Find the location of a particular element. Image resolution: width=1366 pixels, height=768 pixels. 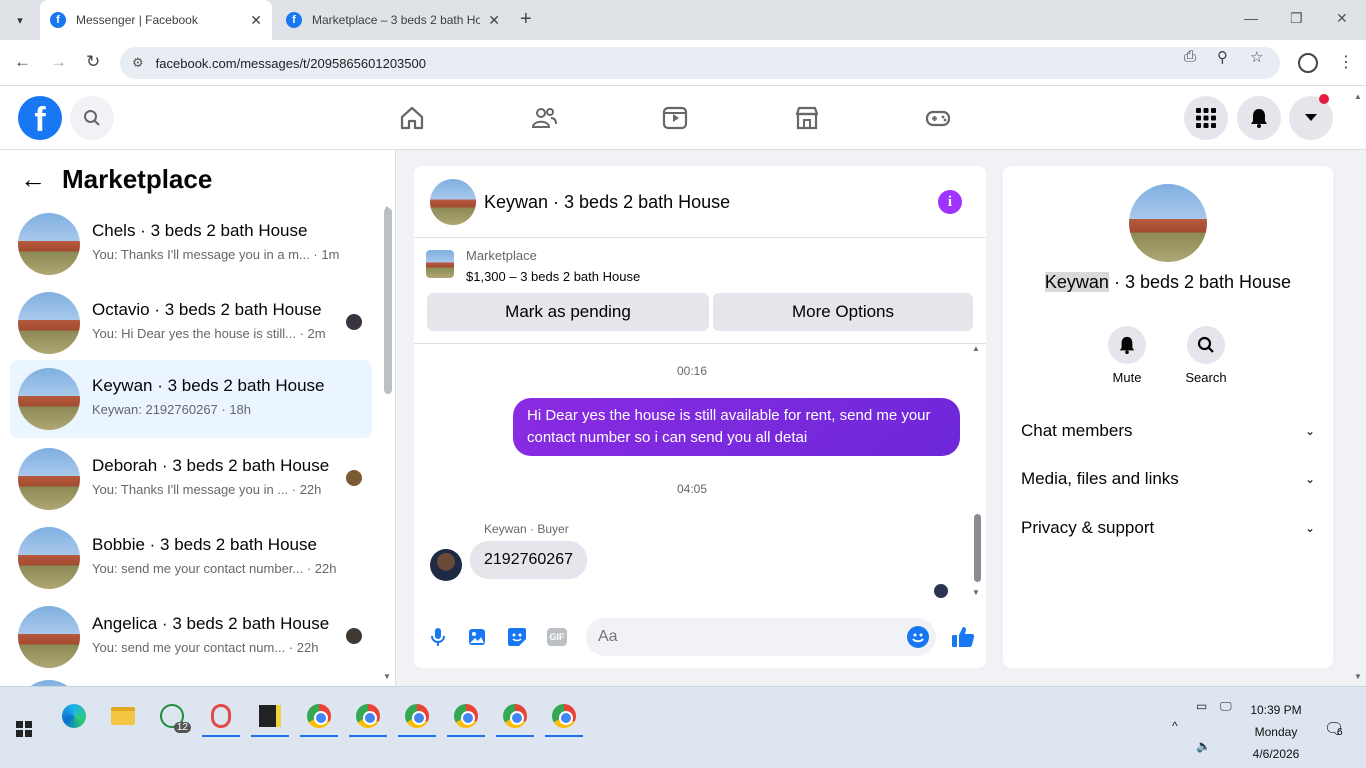

back-icon: ← is located at coordinates (22, 62).